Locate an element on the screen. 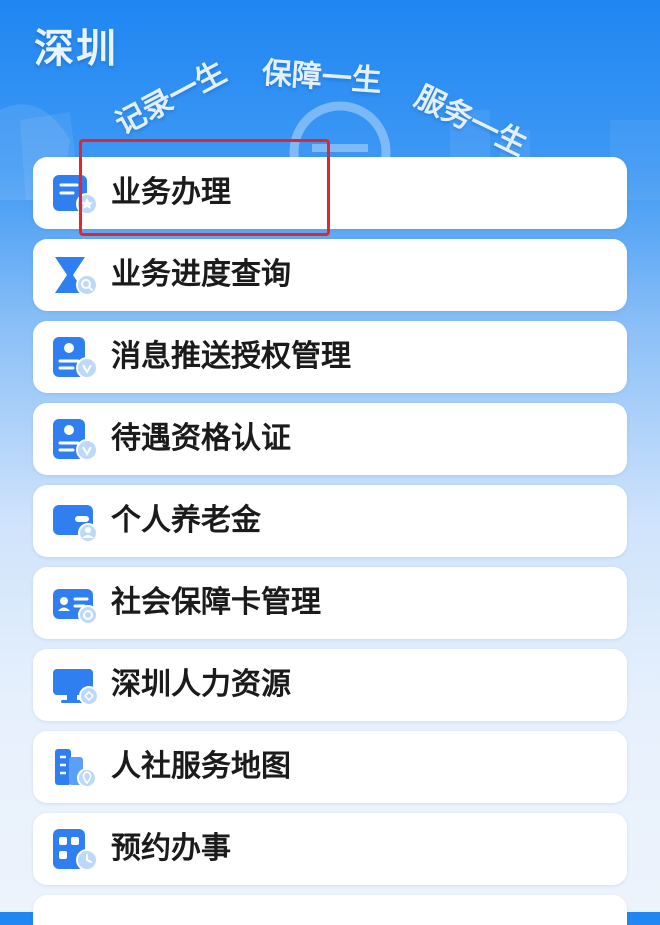 This screenshot has width=660, height=925. menu-item-progress-query: 业务进度查询 is located at coordinates (330, 275).